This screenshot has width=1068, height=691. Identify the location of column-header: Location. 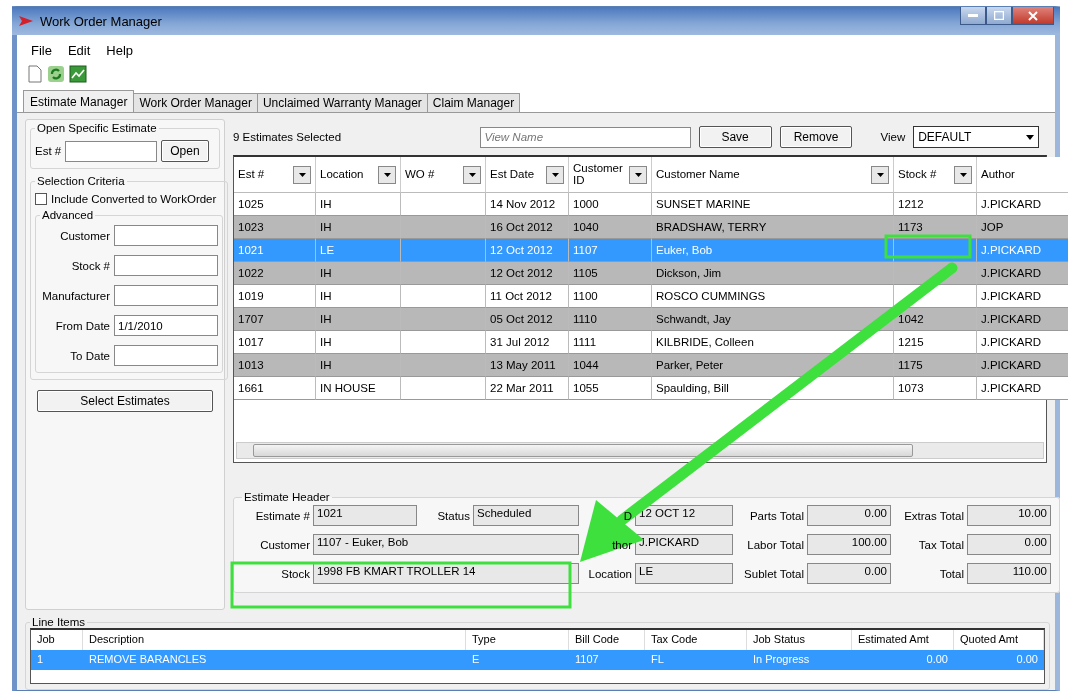
(342, 174).